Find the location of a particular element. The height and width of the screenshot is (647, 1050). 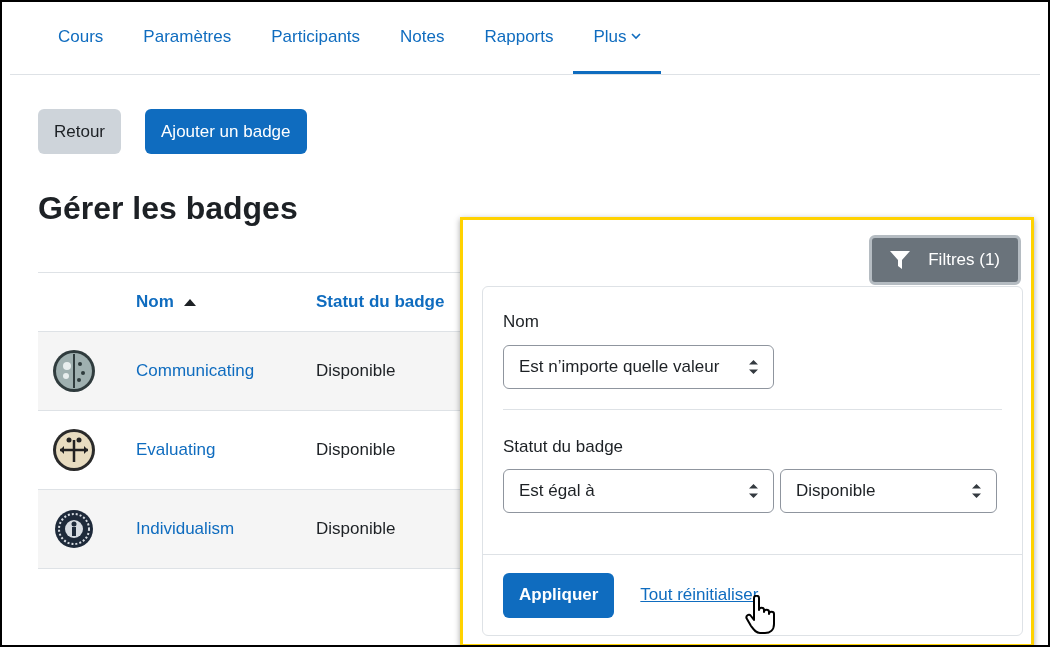

chevron-down-icon is located at coordinates (635, 36).